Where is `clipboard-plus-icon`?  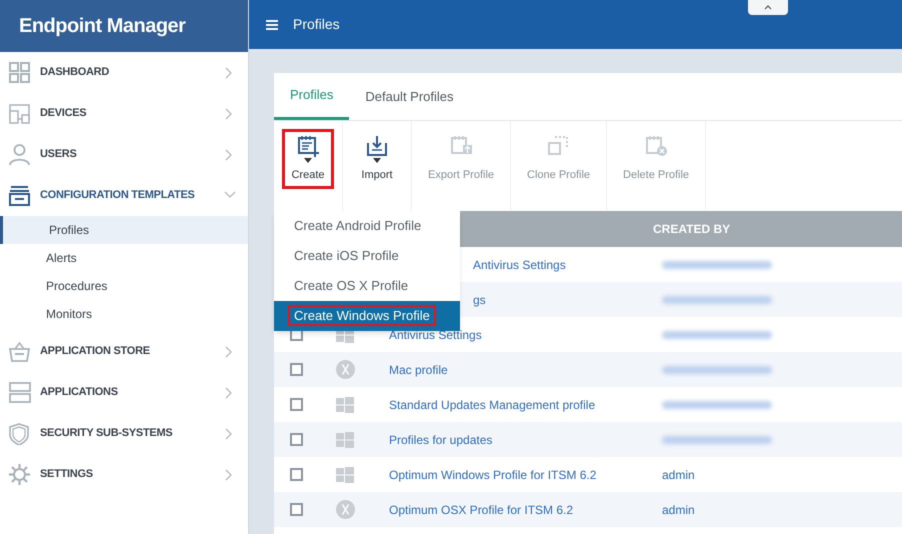 clipboard-plus-icon is located at coordinates (308, 146).